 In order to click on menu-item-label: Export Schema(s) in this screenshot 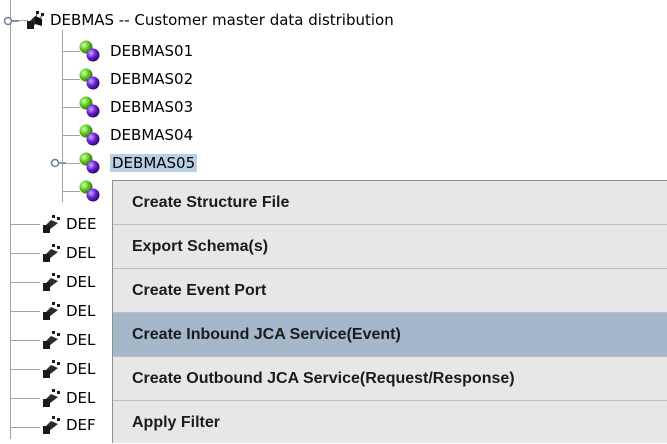, I will do `click(200, 246)`.